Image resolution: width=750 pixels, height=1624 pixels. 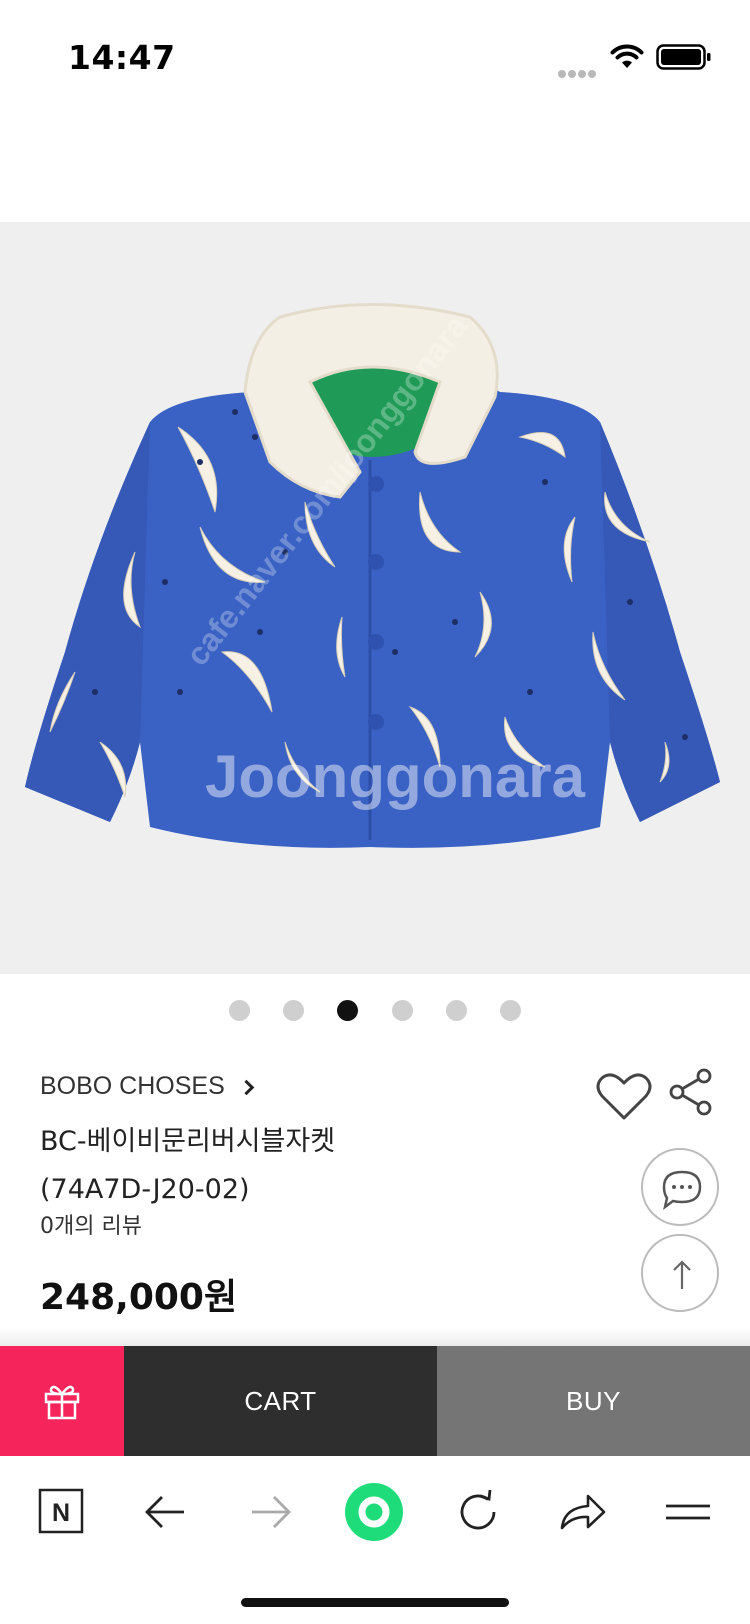 I want to click on status-bar: 14:47, so click(x=375, y=60).